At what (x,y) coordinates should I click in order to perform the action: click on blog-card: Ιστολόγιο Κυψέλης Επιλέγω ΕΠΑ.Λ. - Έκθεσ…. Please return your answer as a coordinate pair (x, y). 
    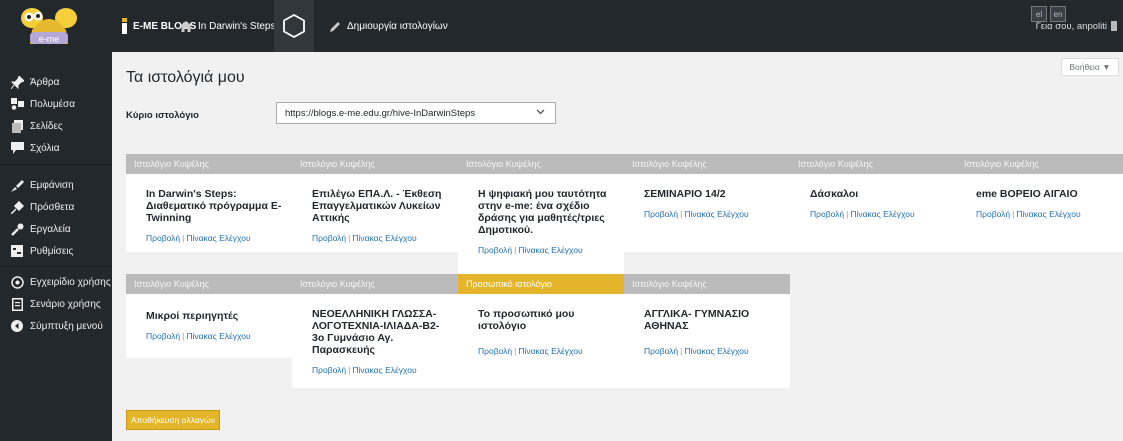
    Looking at the image, I should click on (375, 203).